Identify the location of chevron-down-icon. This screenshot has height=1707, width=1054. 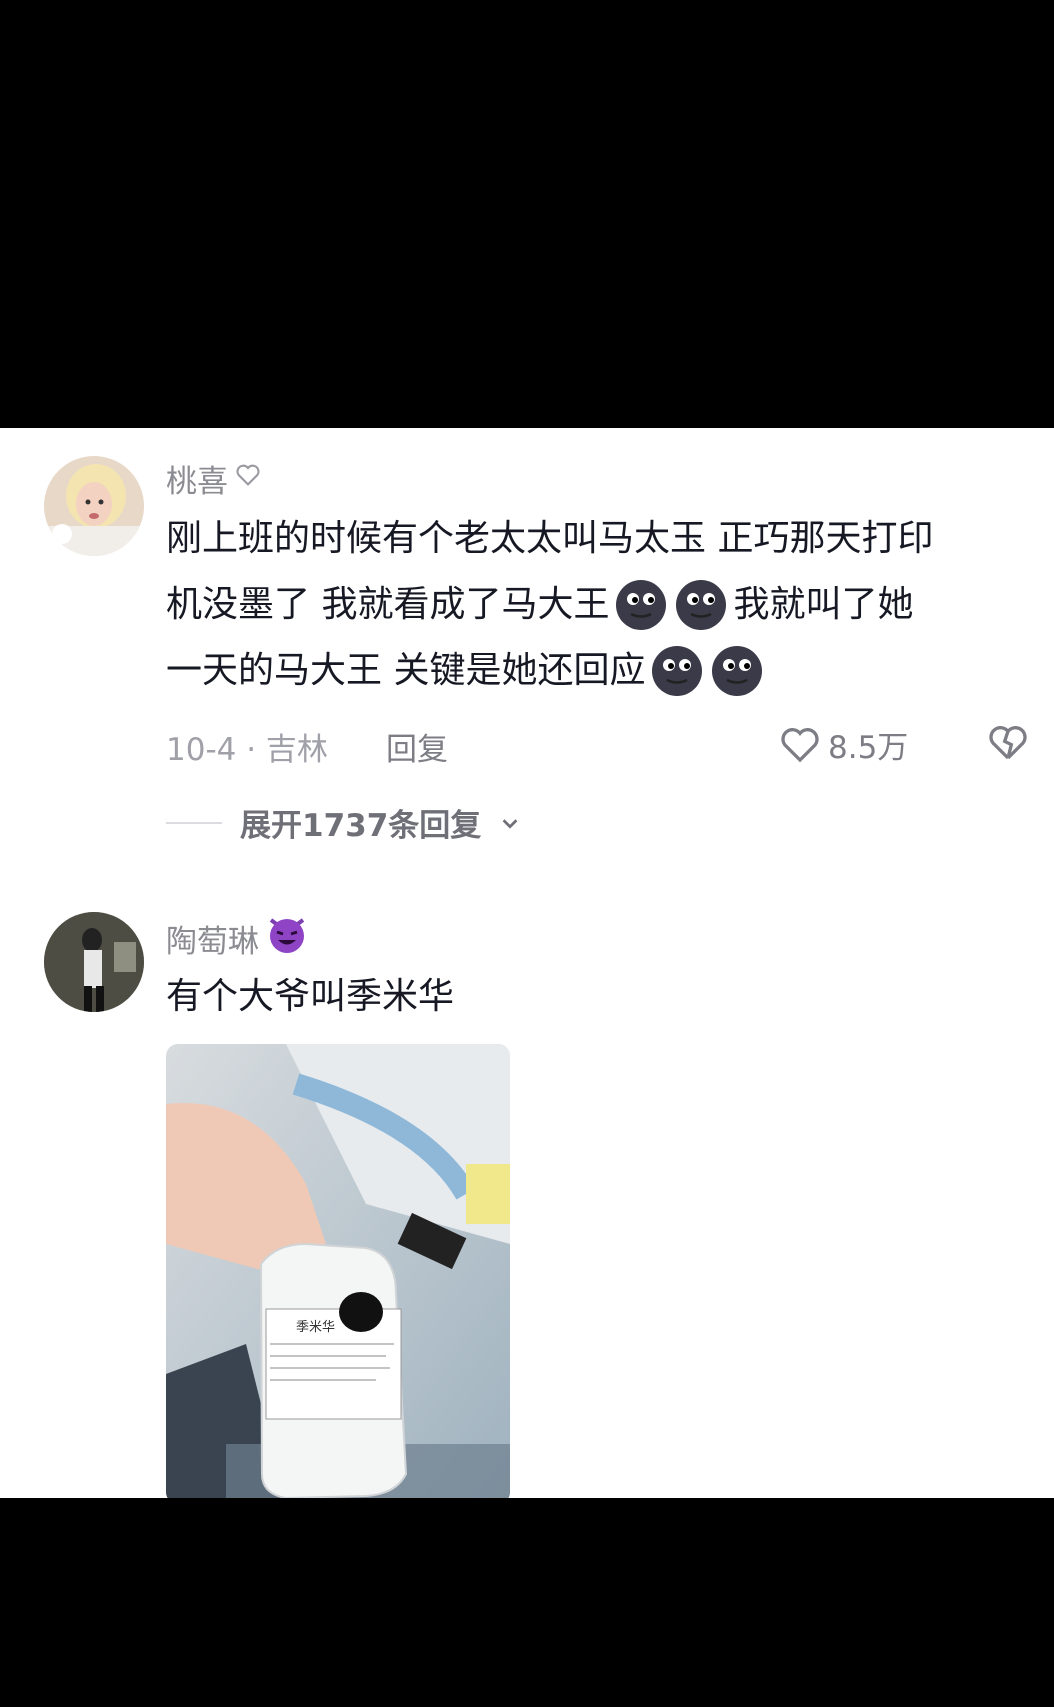
(510, 823).